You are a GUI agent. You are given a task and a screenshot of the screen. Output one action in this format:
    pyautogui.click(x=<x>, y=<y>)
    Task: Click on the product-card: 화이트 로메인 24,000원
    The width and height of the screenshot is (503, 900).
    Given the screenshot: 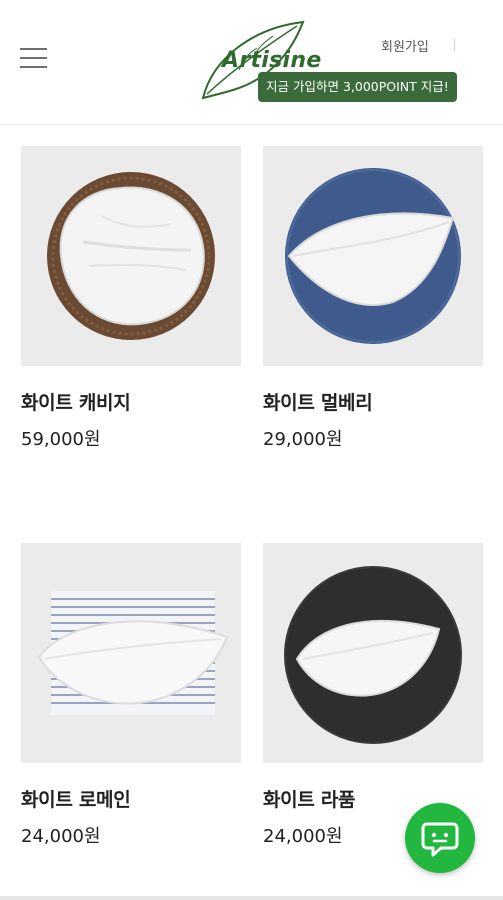 What is the action you would take?
    pyautogui.click(x=131, y=695)
    